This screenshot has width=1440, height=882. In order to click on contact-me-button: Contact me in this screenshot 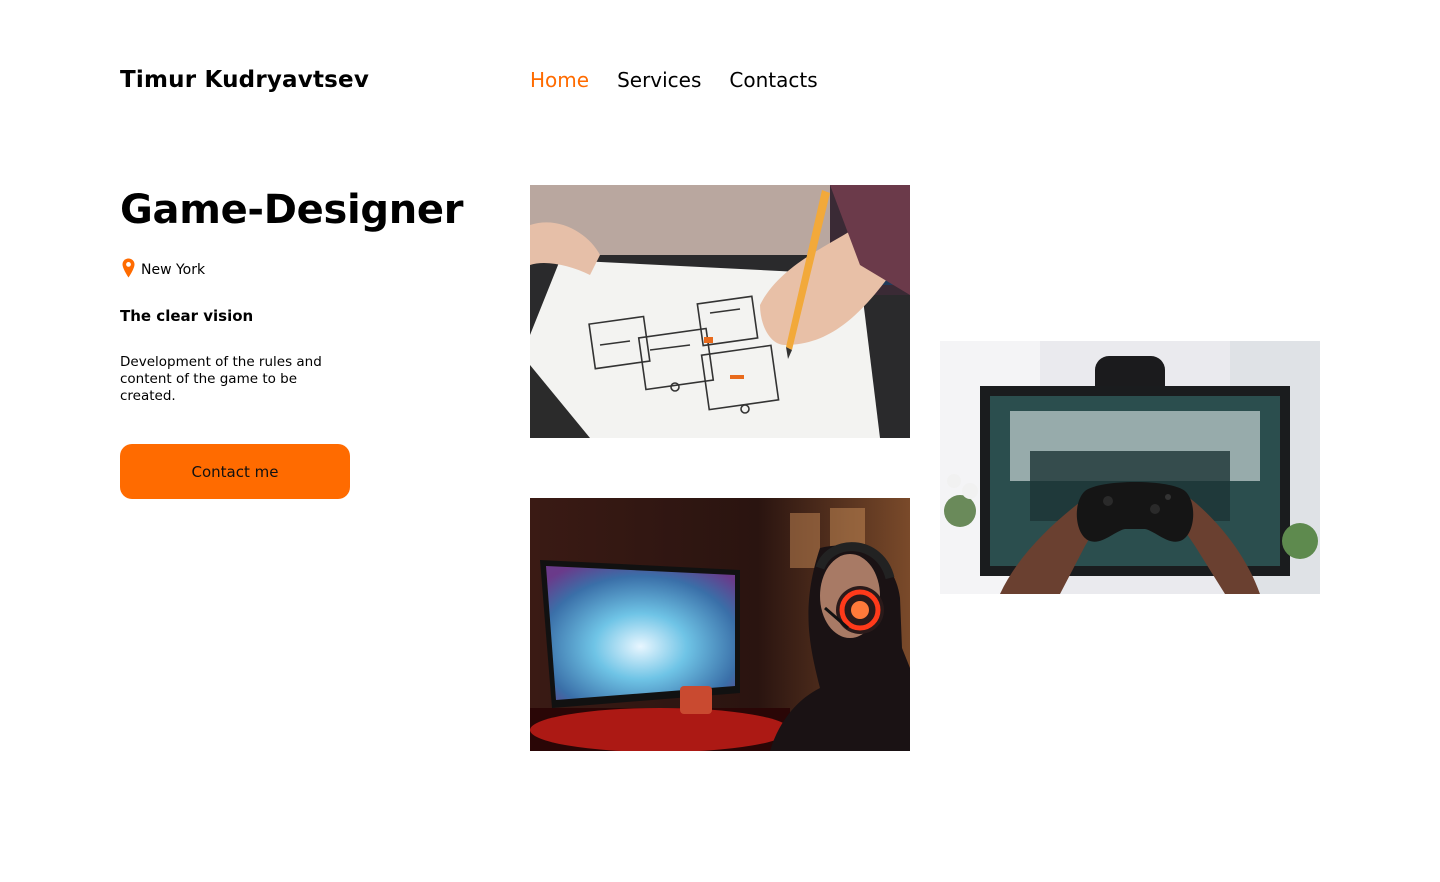, I will do `click(235, 471)`.